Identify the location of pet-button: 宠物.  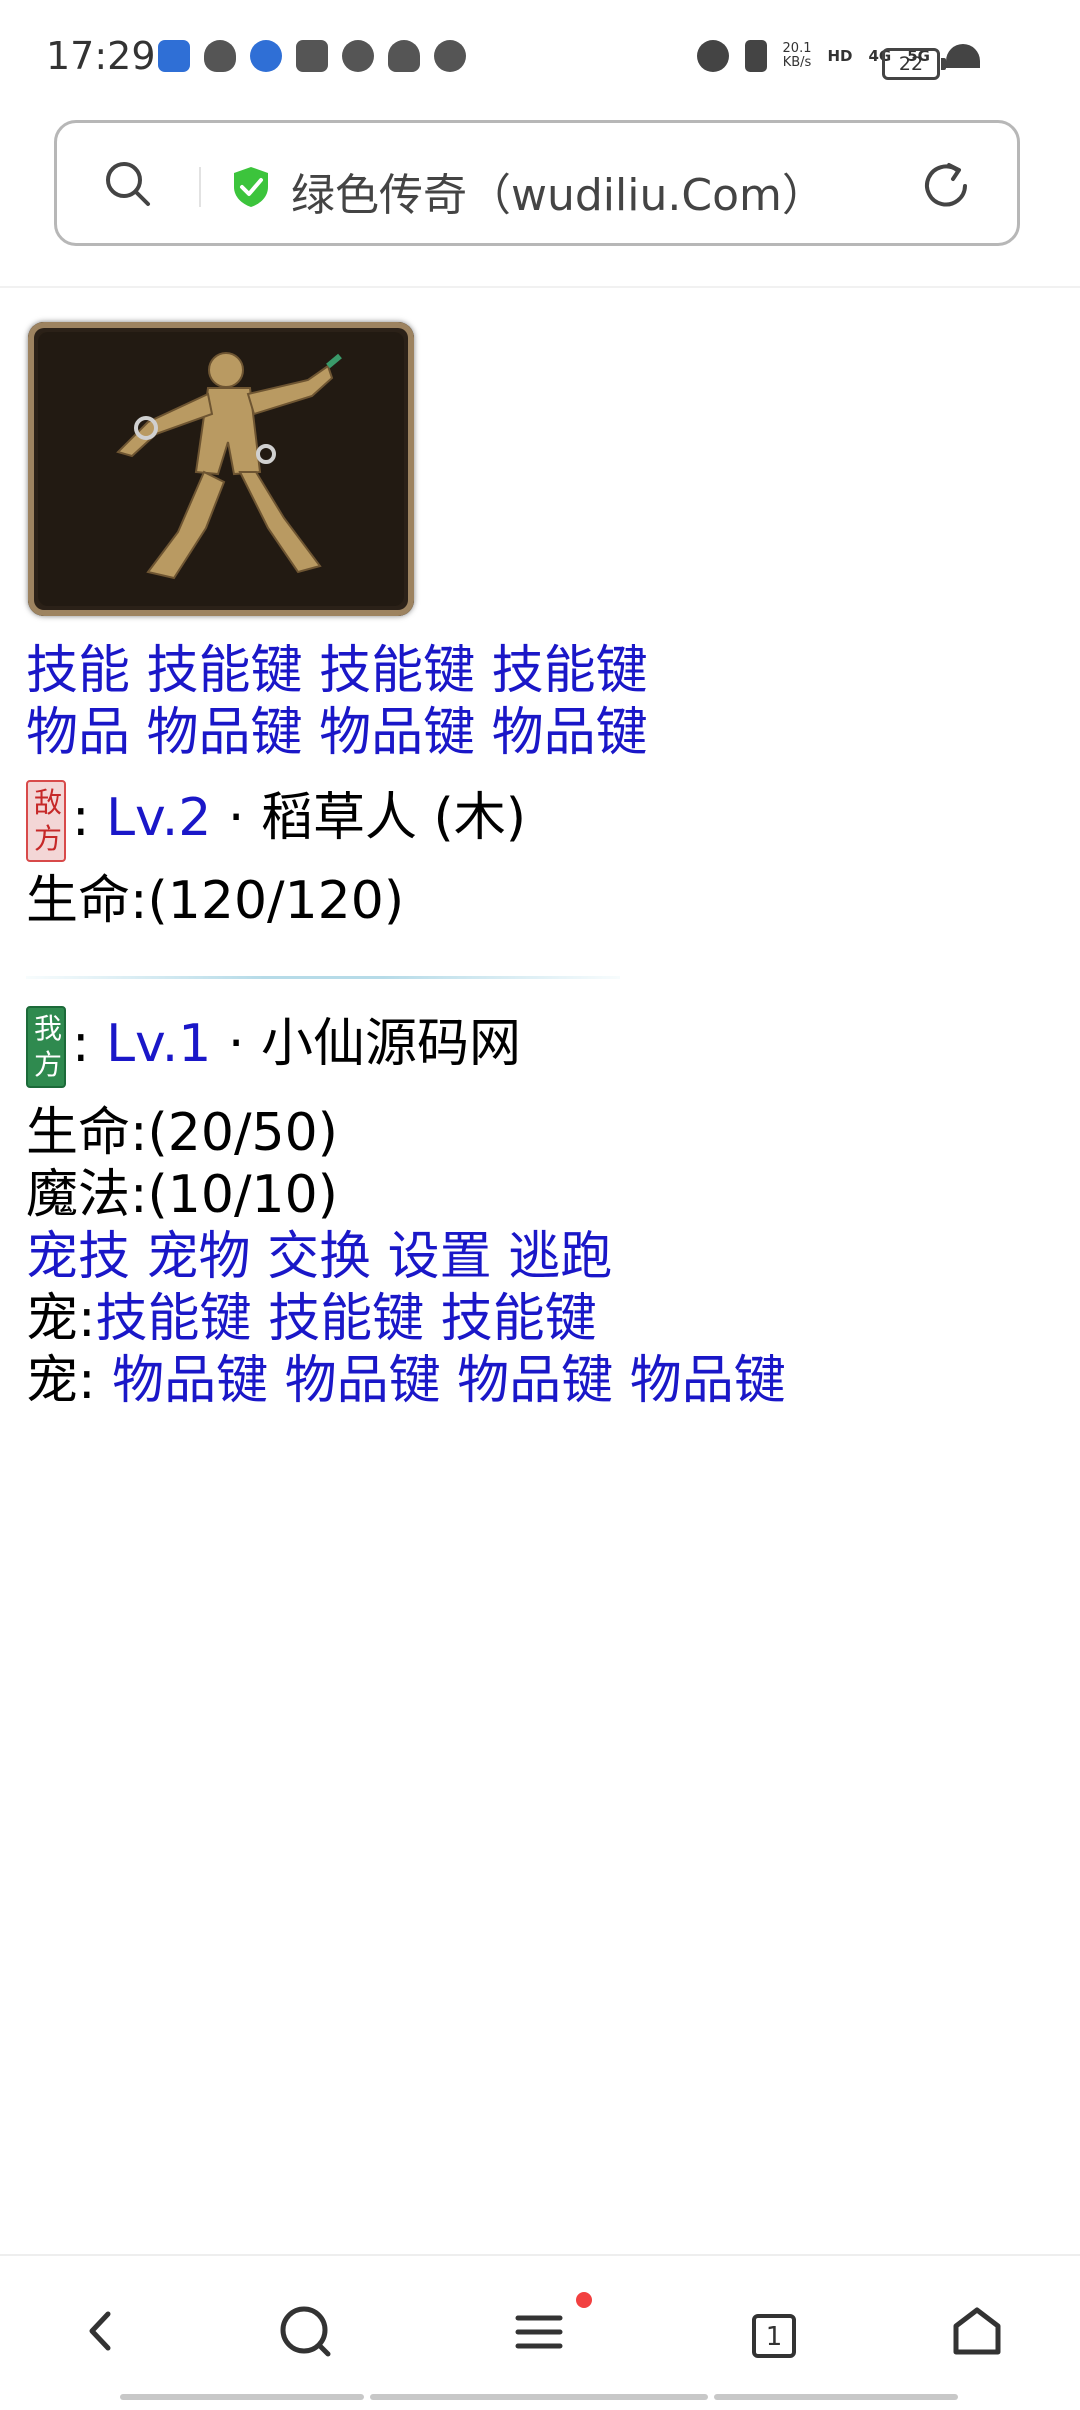
(199, 1257).